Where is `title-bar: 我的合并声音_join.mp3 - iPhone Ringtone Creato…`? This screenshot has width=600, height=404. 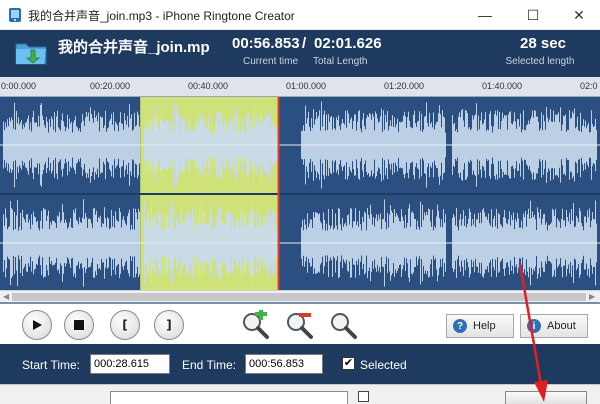
title-bar: 我的合并声音_join.mp3 - iPhone Ringtone Creato… is located at coordinates (300, 15).